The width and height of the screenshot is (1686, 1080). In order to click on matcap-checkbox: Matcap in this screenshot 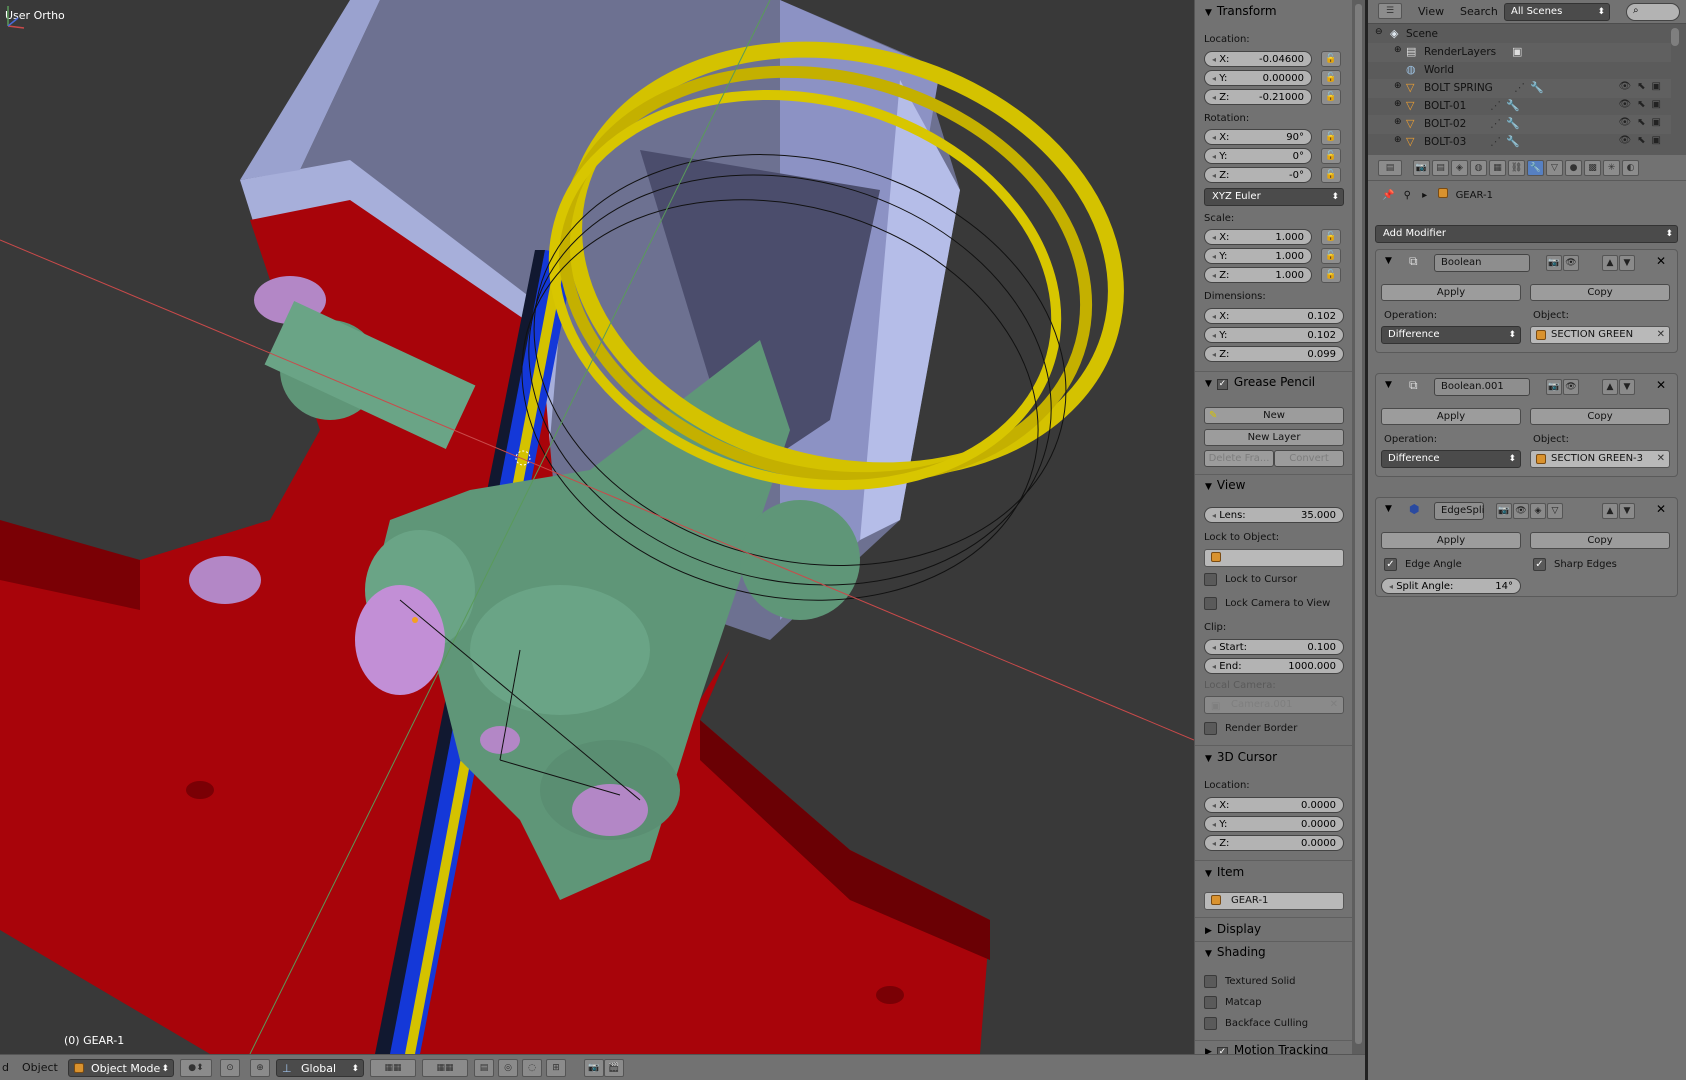, I will do `click(1233, 1002)`.